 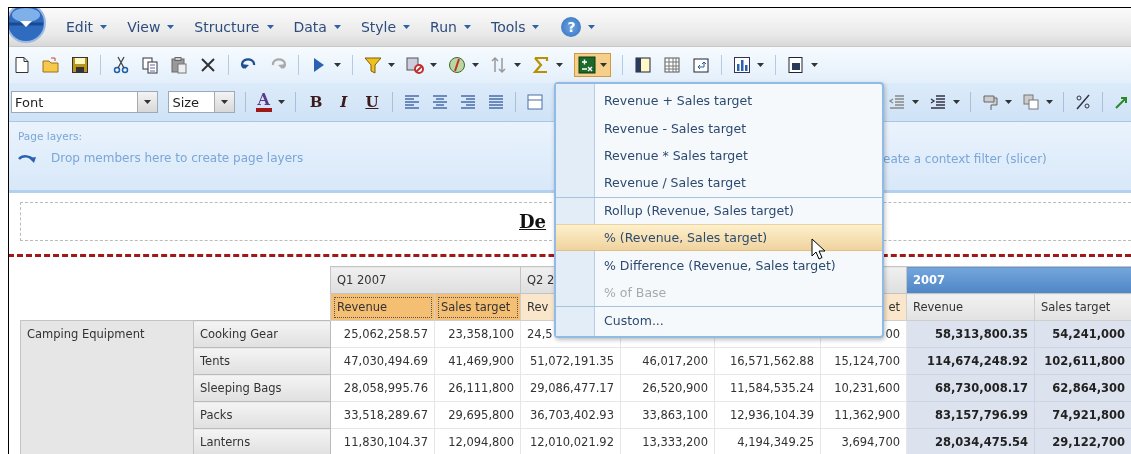 I want to click on swap-icon, so click(x=701, y=65).